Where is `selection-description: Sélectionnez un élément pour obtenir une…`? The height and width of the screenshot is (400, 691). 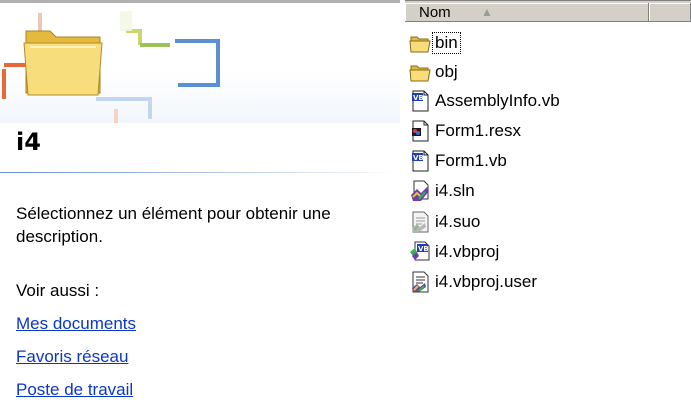 selection-description: Sélectionnez un élément pour obtenir une… is located at coordinates (173, 225).